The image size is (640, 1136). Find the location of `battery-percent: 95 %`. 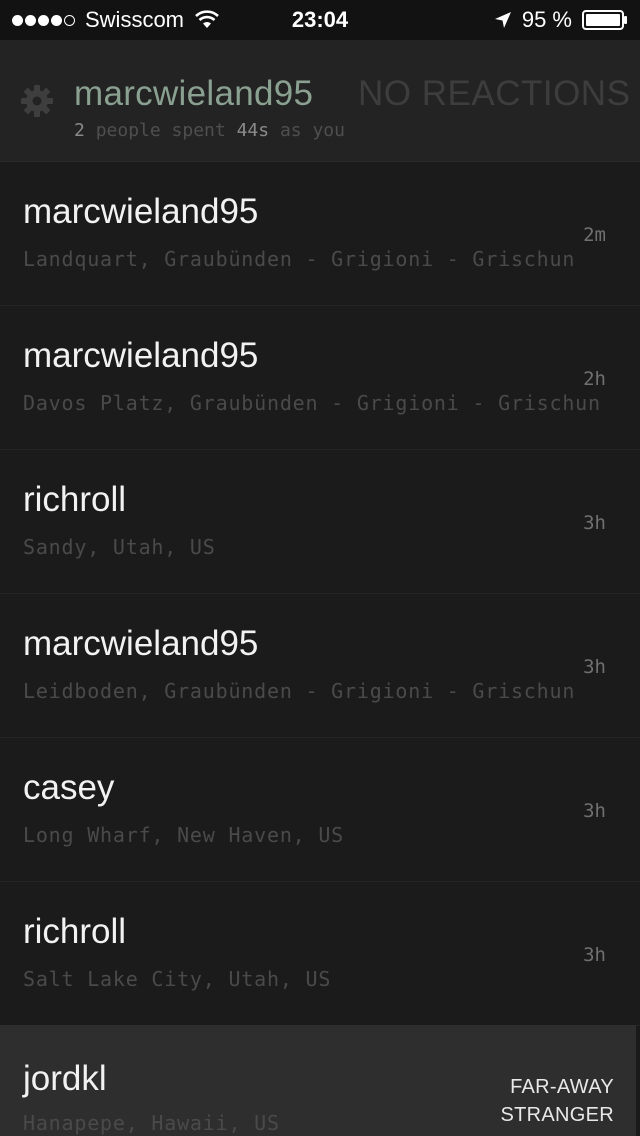

battery-percent: 95 % is located at coordinates (546, 19).